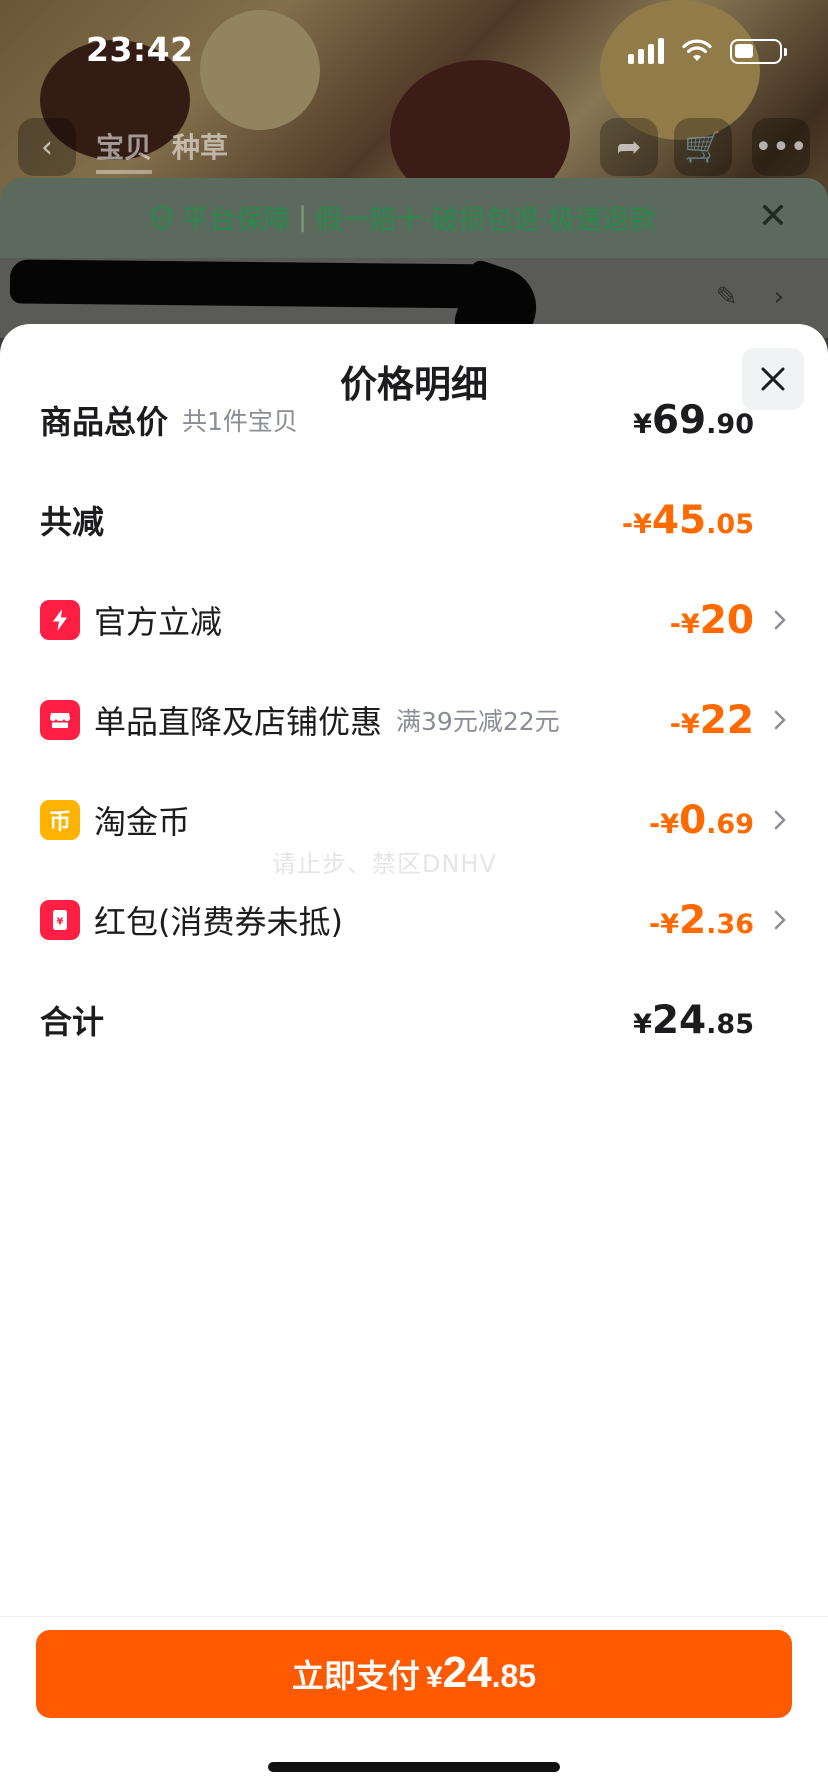 The width and height of the screenshot is (828, 1792). Describe the element at coordinates (467, 1672) in the screenshot. I see `pay-integer: 24` at that location.